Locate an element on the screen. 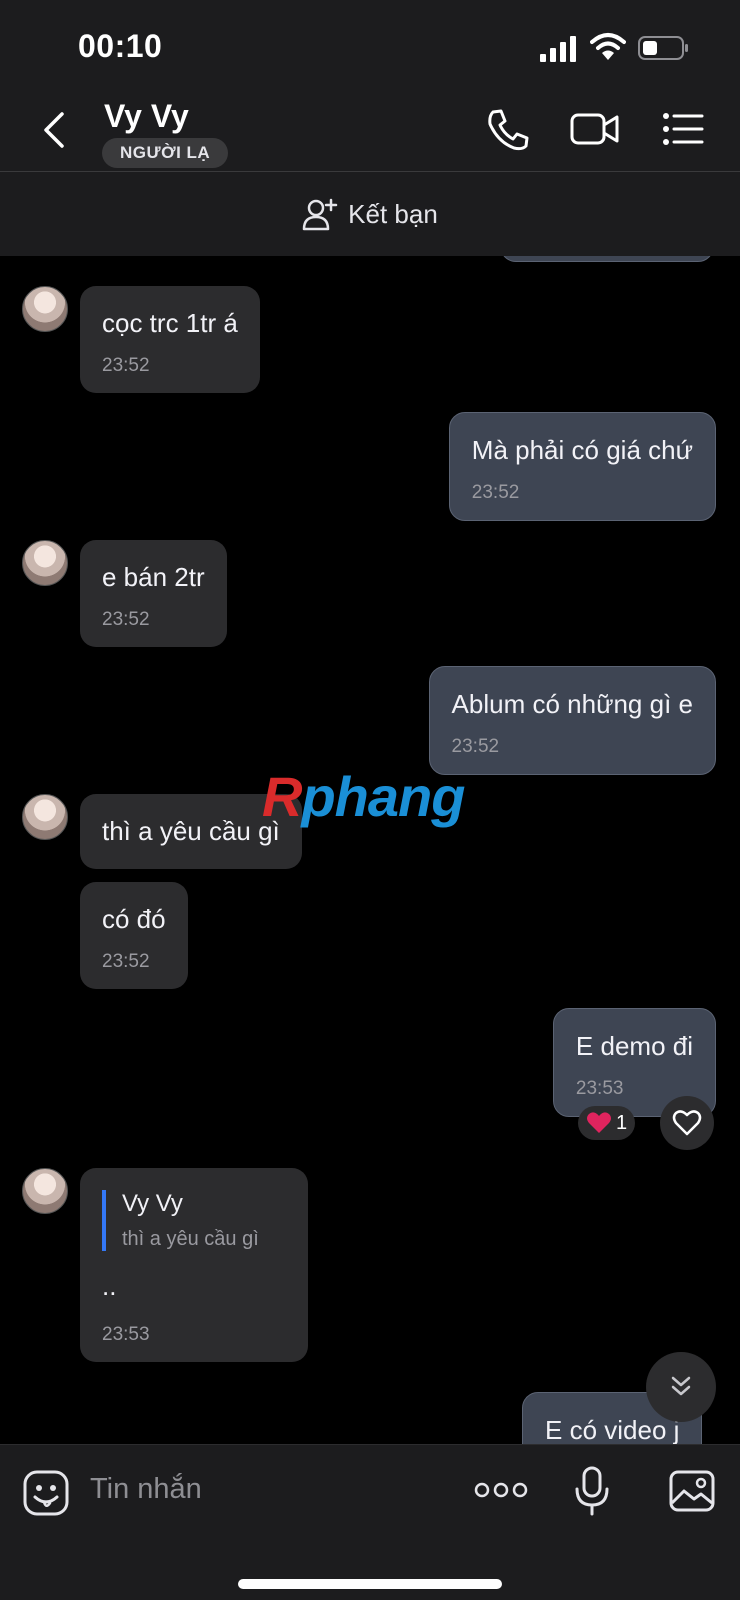 The height and width of the screenshot is (1600, 740). reaction-badge: 1 is located at coordinates (607, 1123).